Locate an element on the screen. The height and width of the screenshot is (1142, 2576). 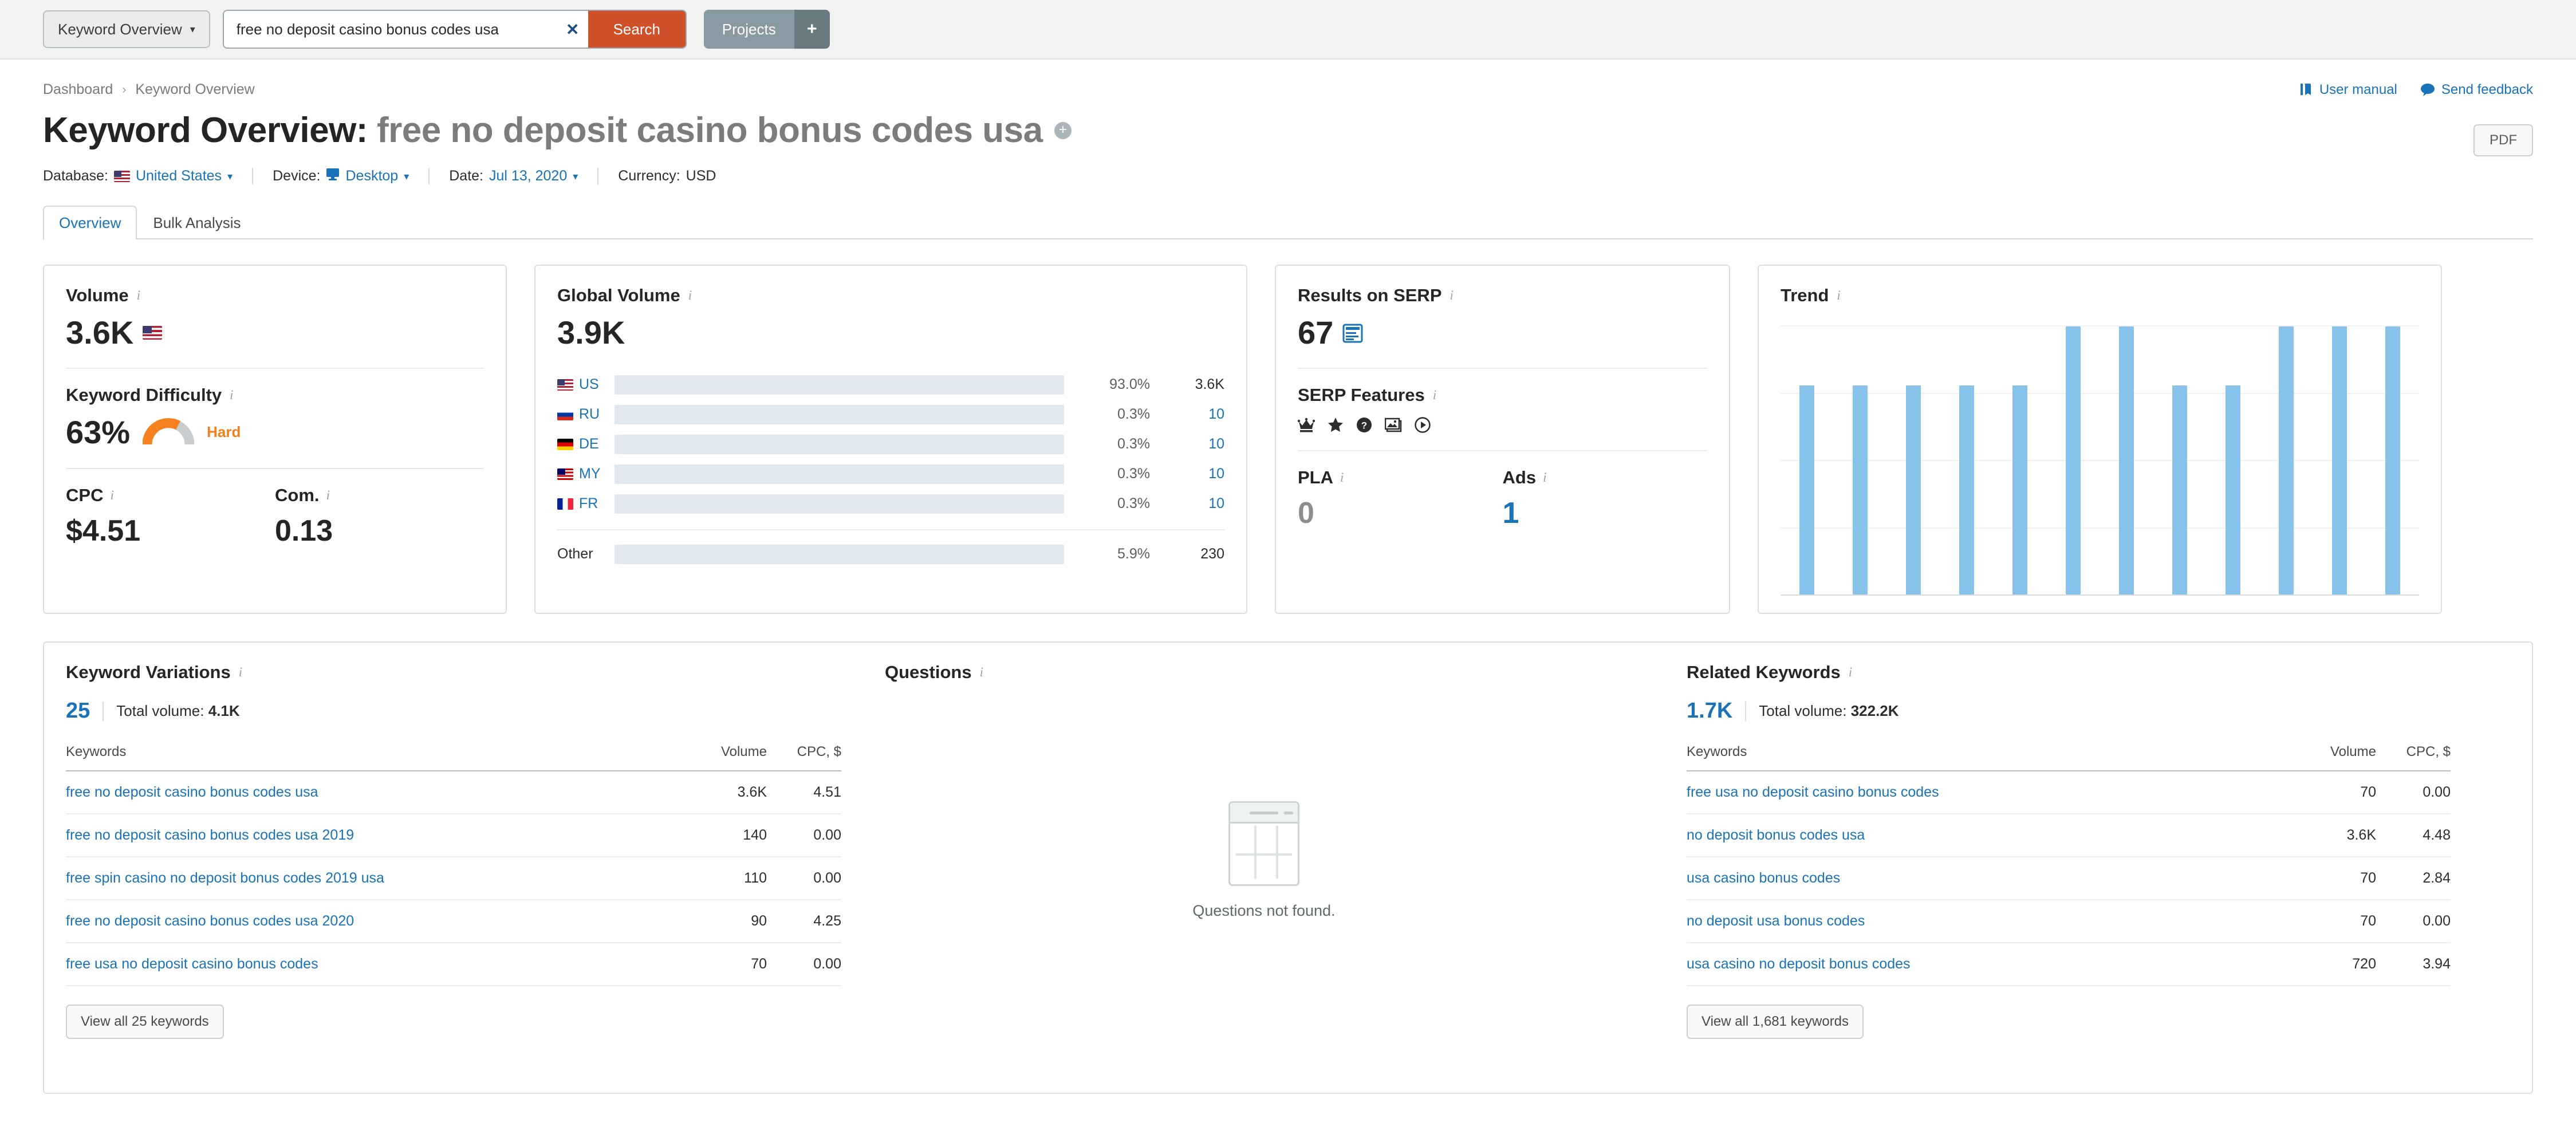
keyword-link: usa casino no deposit bonus codes is located at coordinates (1799, 964).